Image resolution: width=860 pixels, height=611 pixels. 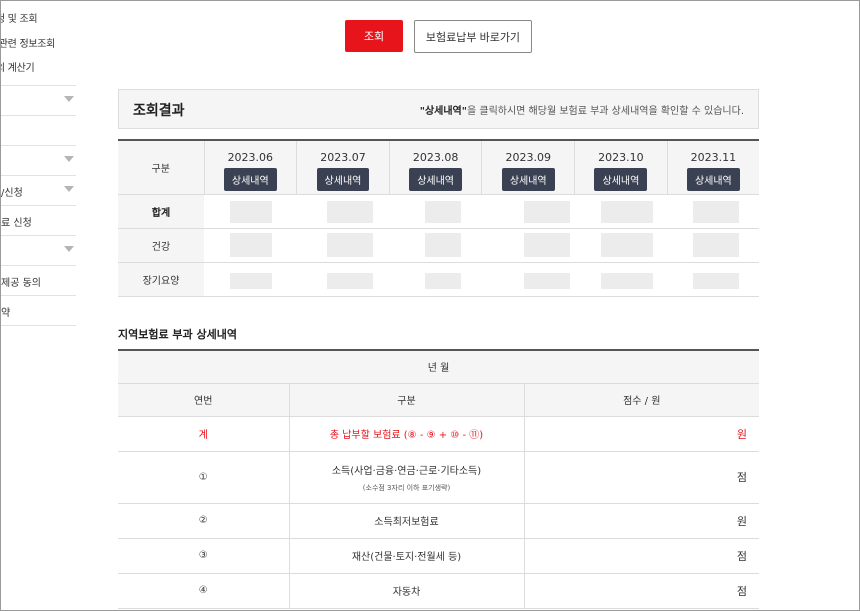 I want to click on sidebar-subitem-calculator: 로의 계산기, so click(x=38, y=66).